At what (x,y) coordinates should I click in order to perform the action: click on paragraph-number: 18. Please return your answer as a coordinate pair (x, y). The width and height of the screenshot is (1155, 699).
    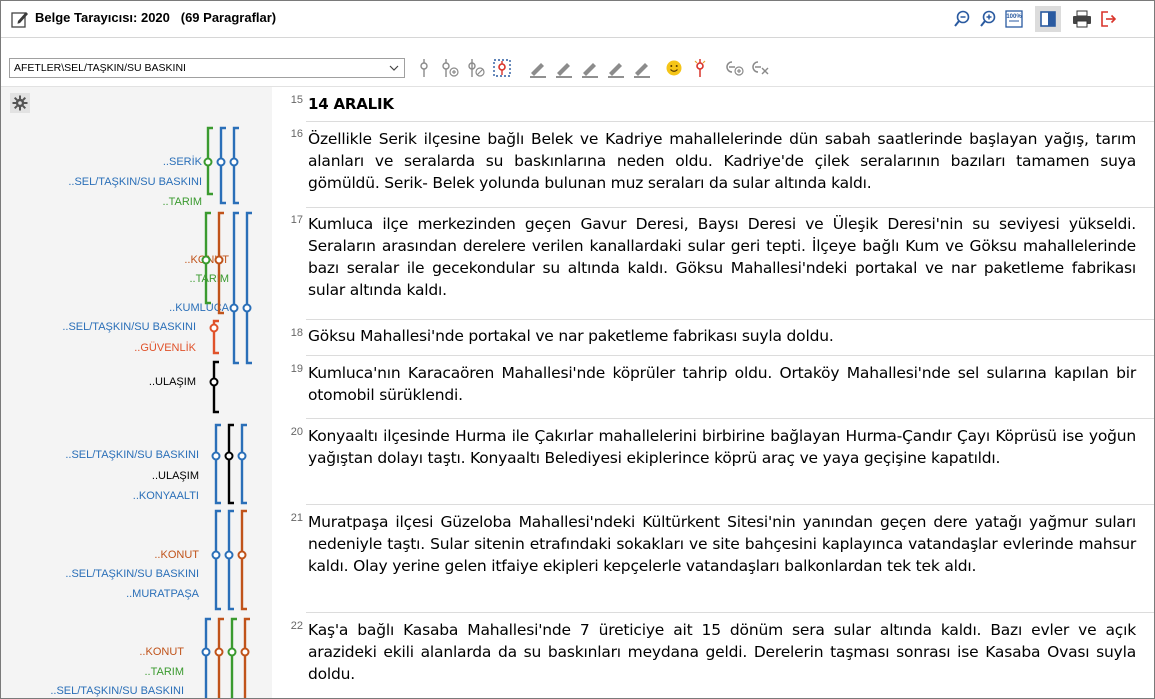
    Looking at the image, I should click on (287, 333).